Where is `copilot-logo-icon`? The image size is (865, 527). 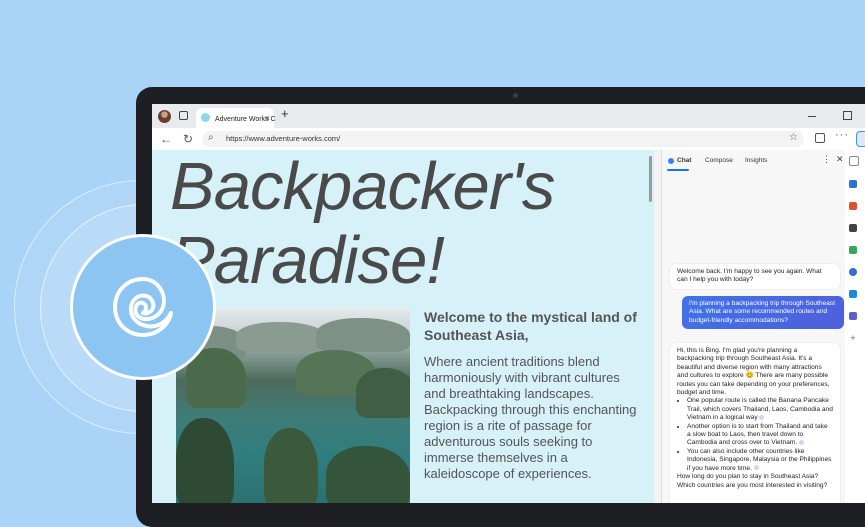 copilot-logo-icon is located at coordinates (143, 307).